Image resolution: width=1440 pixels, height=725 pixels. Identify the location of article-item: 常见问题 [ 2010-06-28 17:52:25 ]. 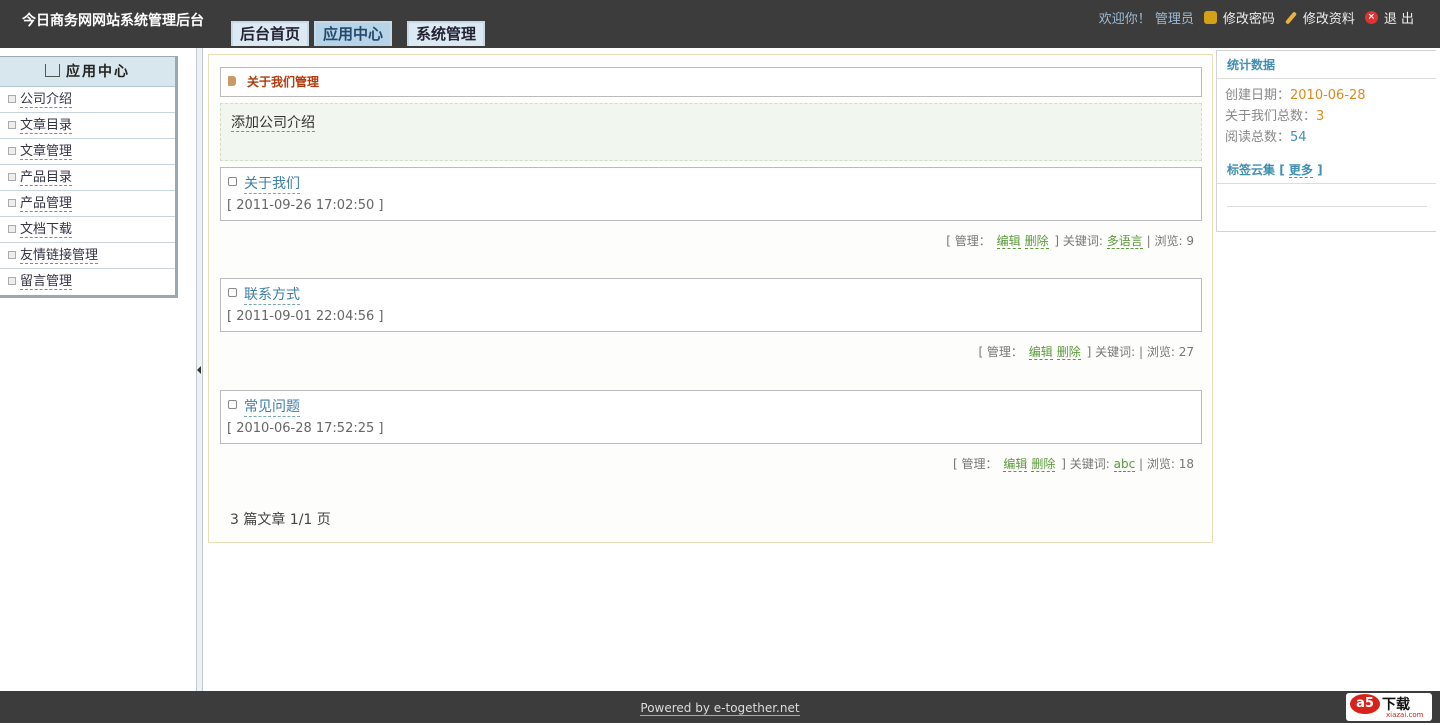
(711, 417).